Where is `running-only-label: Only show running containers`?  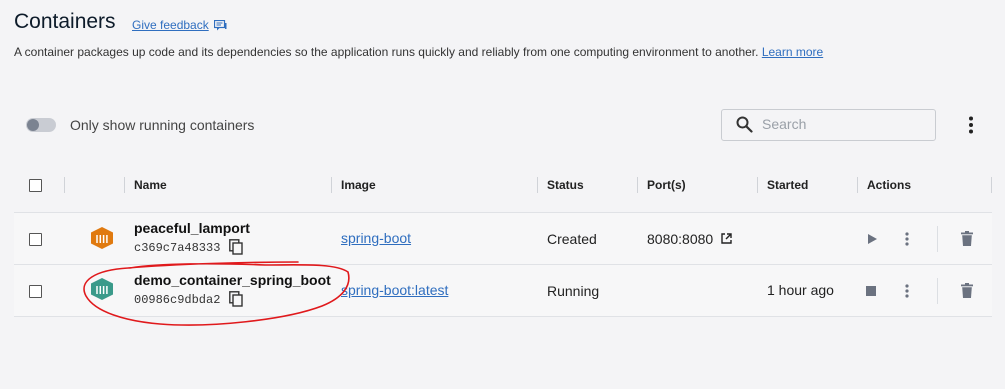 running-only-label: Only show running containers is located at coordinates (162, 125).